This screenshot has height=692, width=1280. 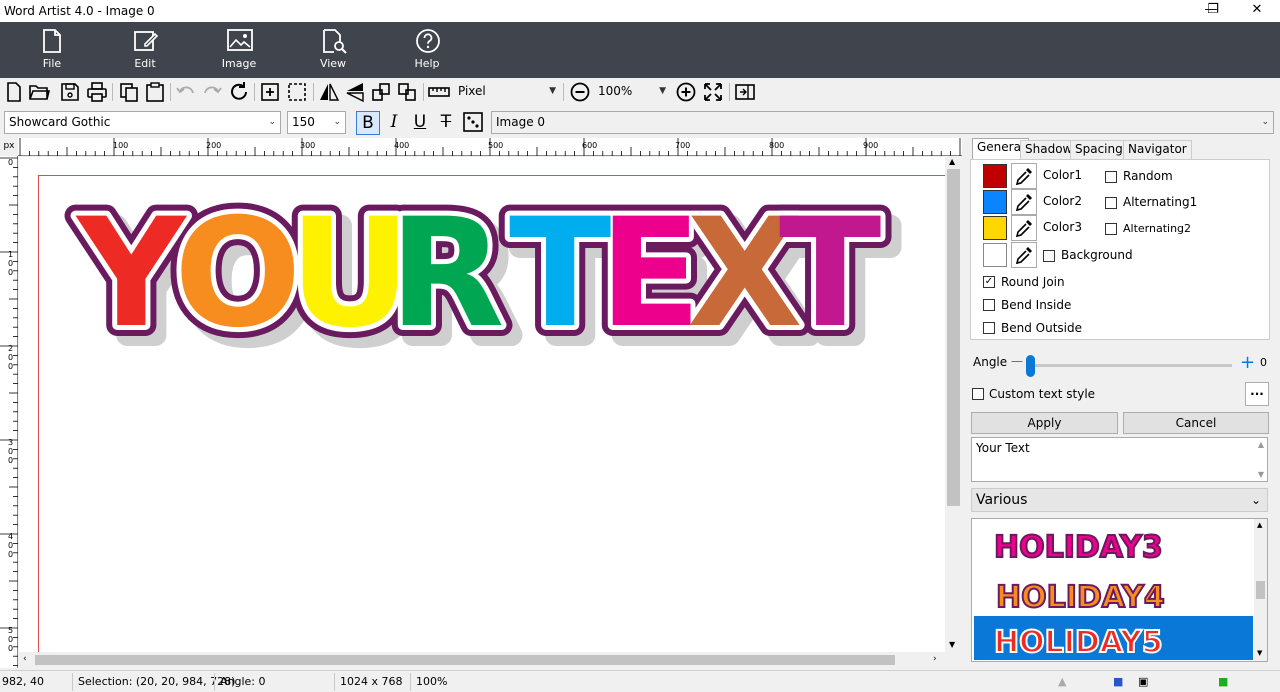 I want to click on refresh-button, so click(x=239, y=92).